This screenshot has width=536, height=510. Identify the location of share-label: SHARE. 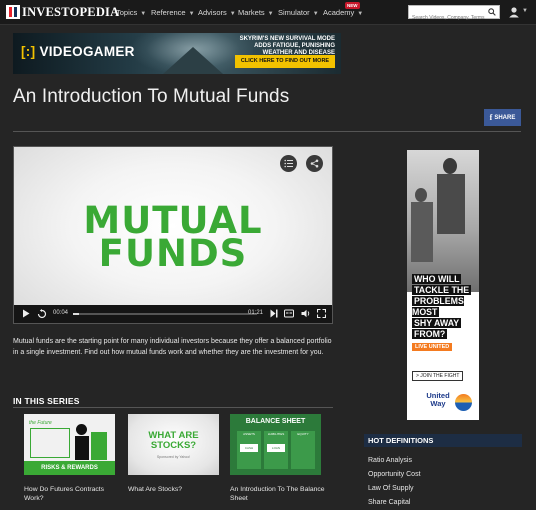
(505, 117).